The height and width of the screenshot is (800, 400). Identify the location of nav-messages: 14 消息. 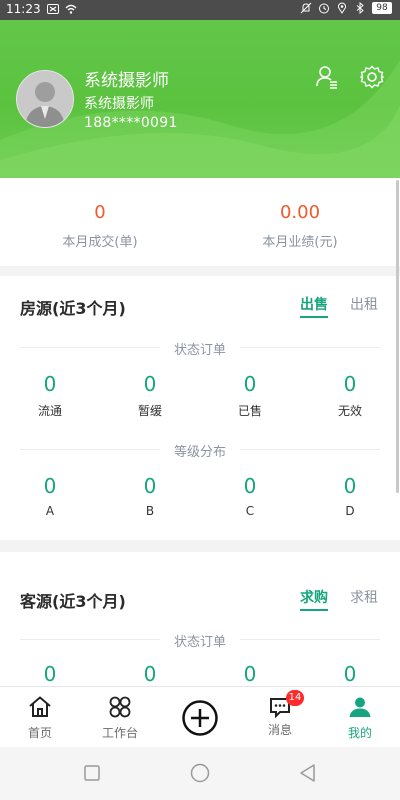
(280, 717).